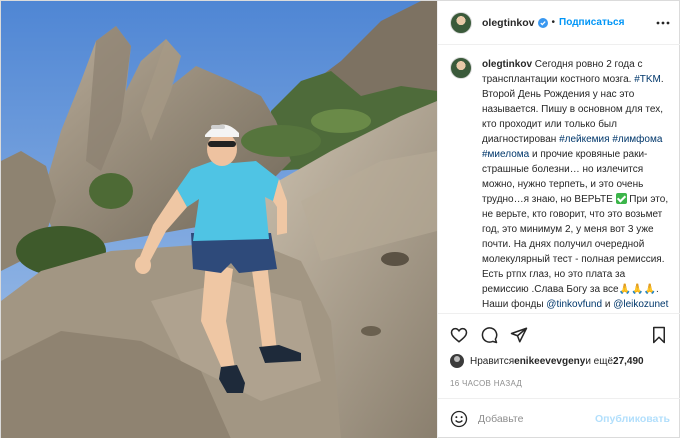 This screenshot has height=438, width=680. I want to click on post-timestamp: 16 ЧАСОВ НАЗАД, so click(486, 383).